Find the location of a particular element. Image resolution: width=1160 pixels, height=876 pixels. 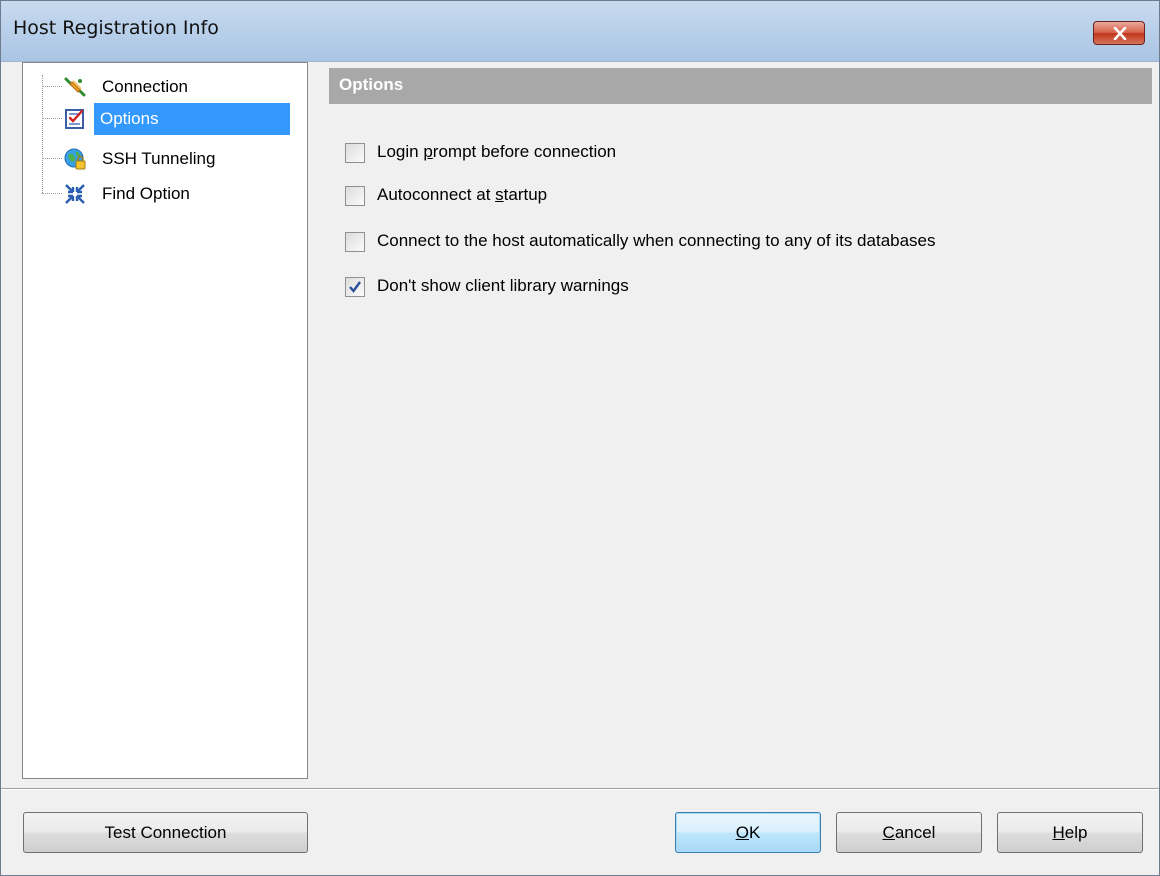

tree-item-label: SSH Tunneling is located at coordinates (159, 158).